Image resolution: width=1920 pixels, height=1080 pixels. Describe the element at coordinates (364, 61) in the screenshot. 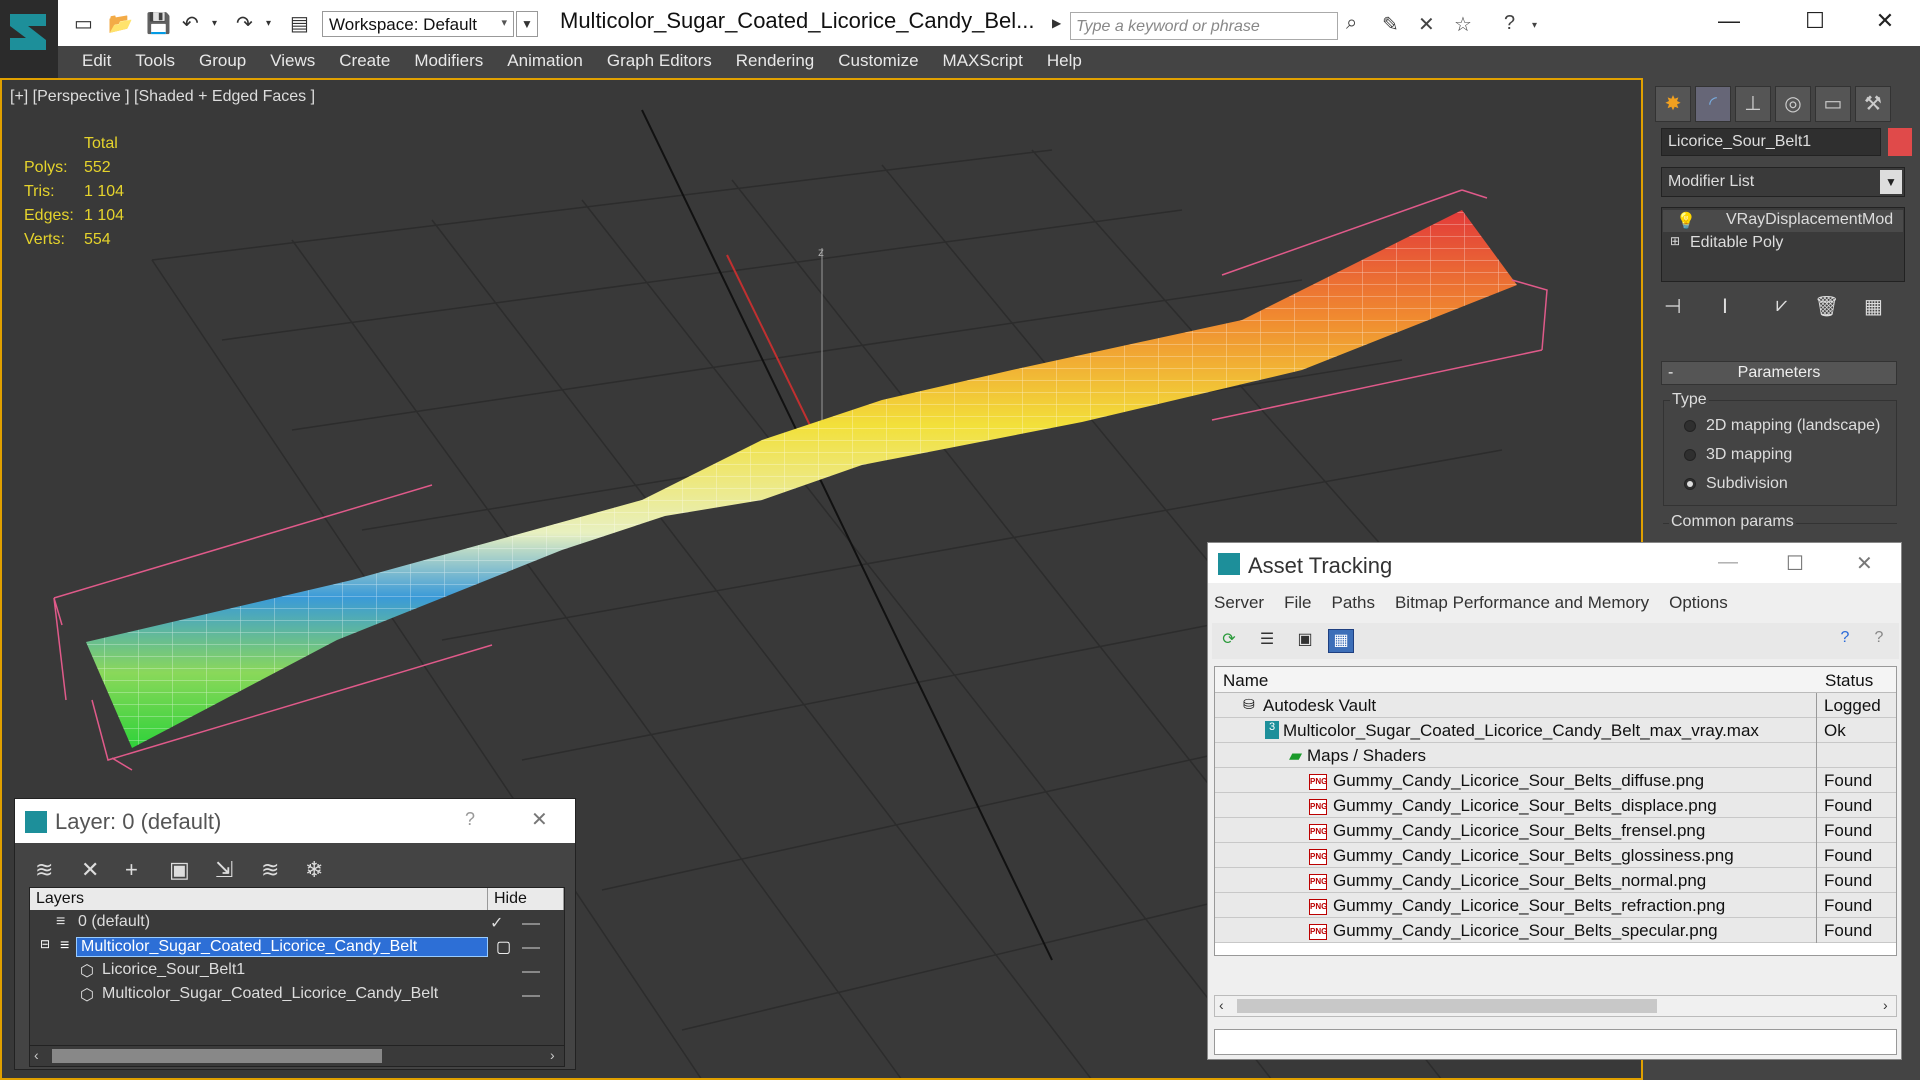

I see `menu-create: Create` at that location.